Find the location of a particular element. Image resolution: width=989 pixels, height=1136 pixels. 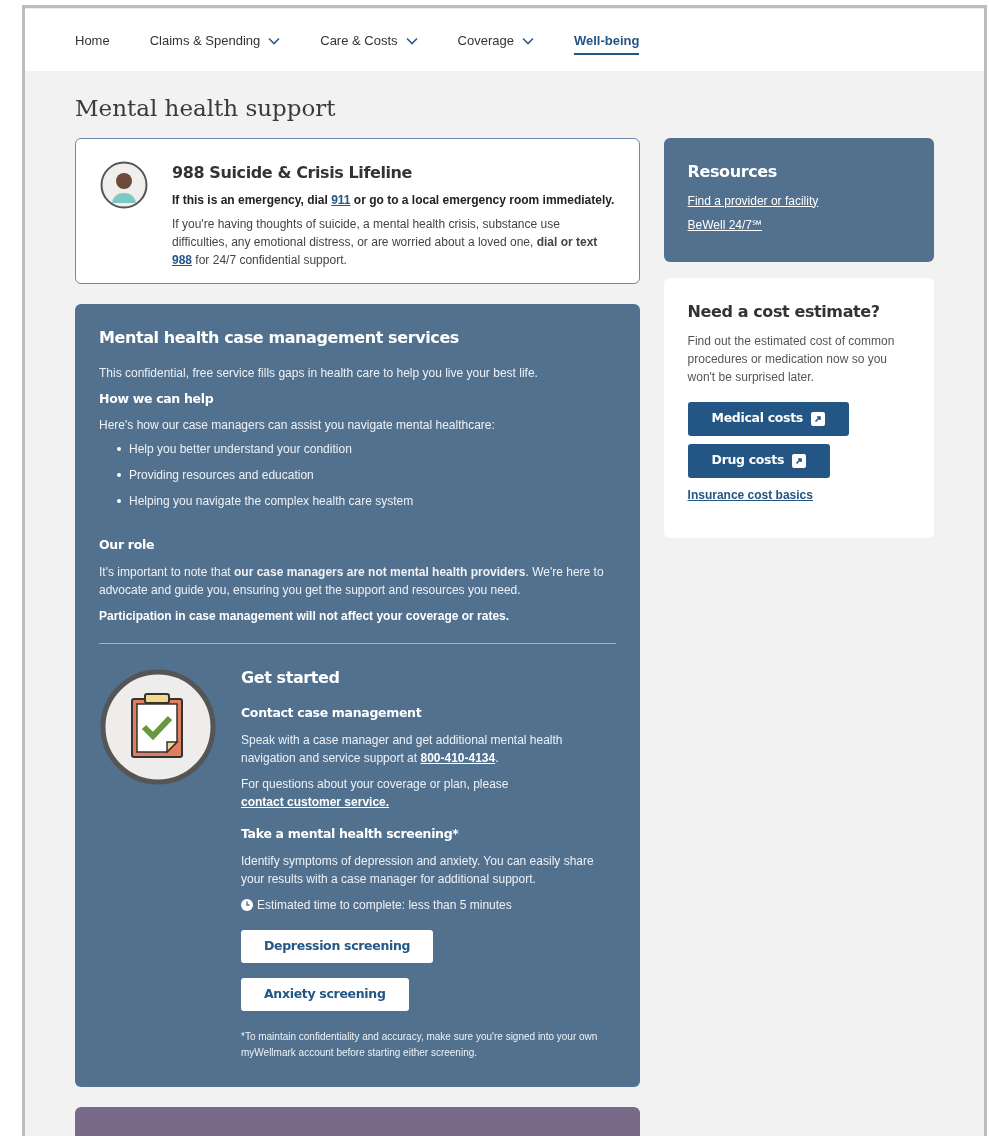

subheading: Our role is located at coordinates (127, 545).